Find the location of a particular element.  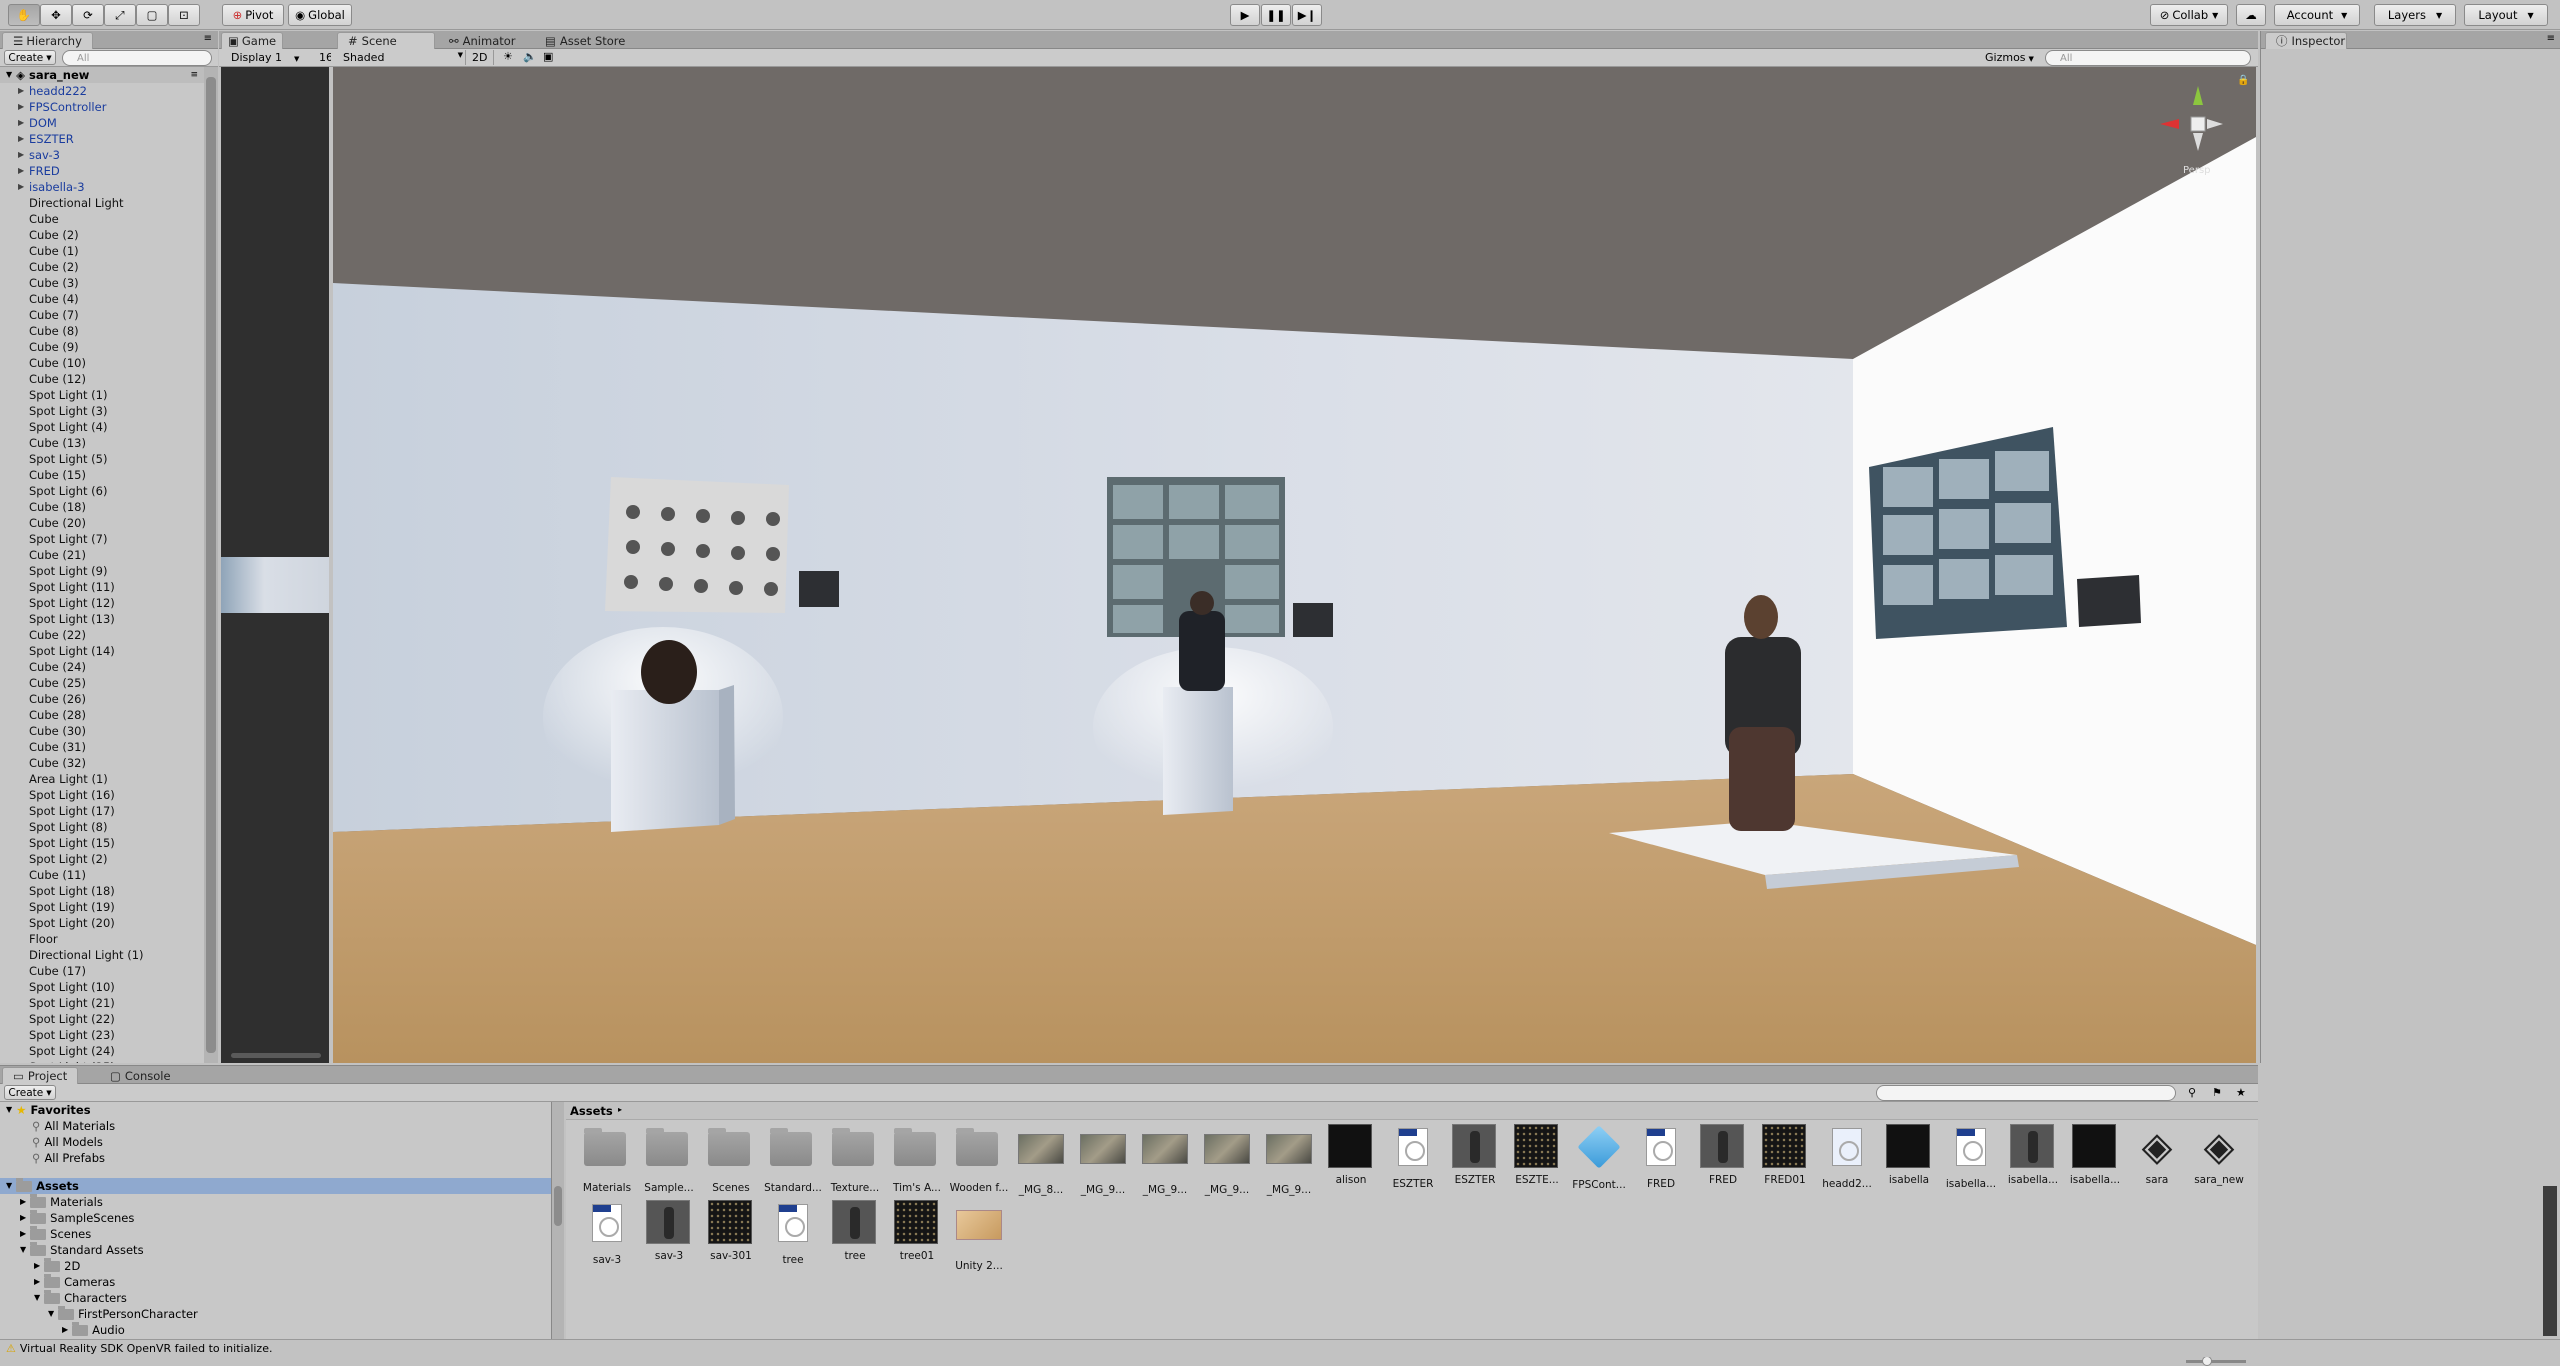

hierarchy-item: Spot Light (1) is located at coordinates (102, 395).